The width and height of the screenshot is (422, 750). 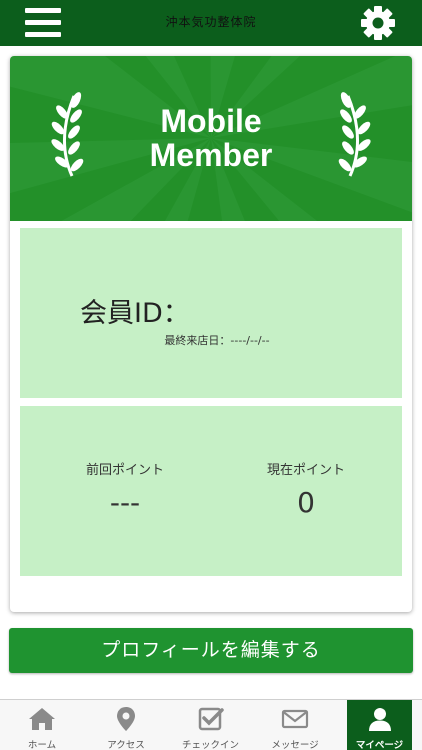 What do you see at coordinates (379, 719) in the screenshot?
I see `user-icon` at bounding box center [379, 719].